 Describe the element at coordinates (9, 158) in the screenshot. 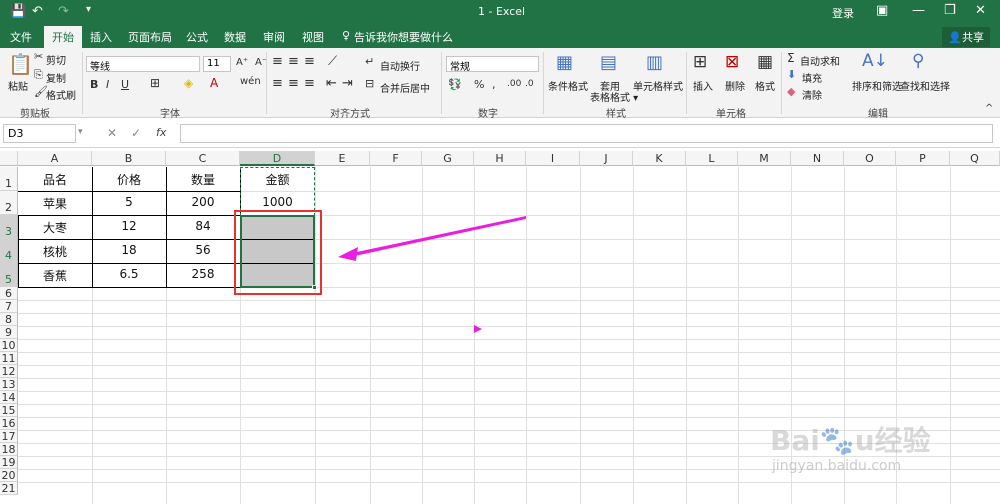

I see `select-all-corner` at that location.